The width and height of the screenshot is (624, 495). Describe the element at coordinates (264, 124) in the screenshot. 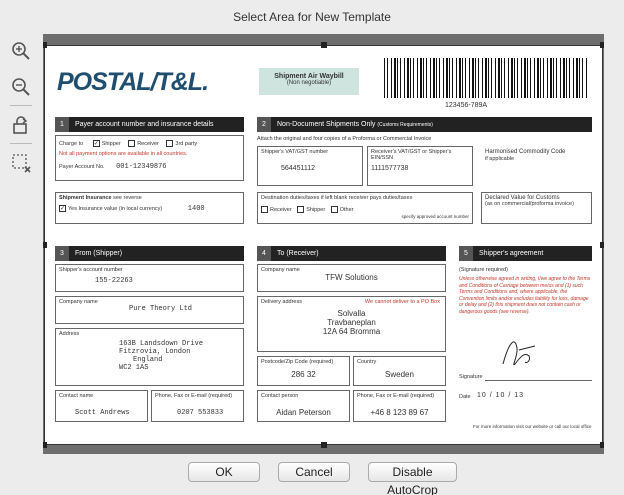

I see `section-2-number: 2` at that location.